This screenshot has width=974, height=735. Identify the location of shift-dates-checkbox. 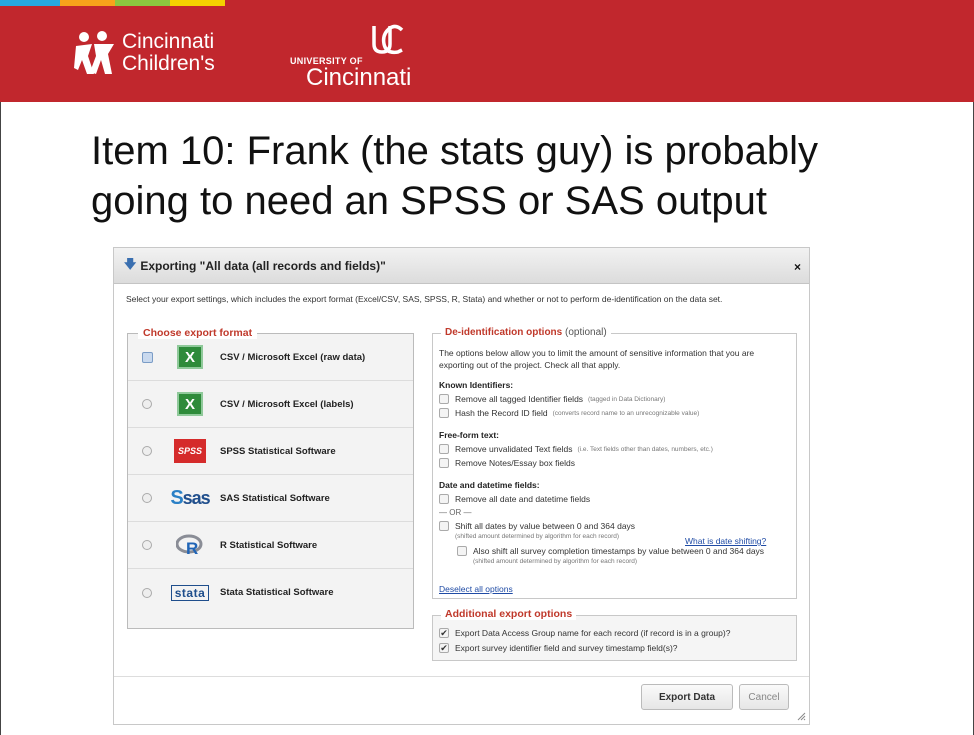
(444, 526).